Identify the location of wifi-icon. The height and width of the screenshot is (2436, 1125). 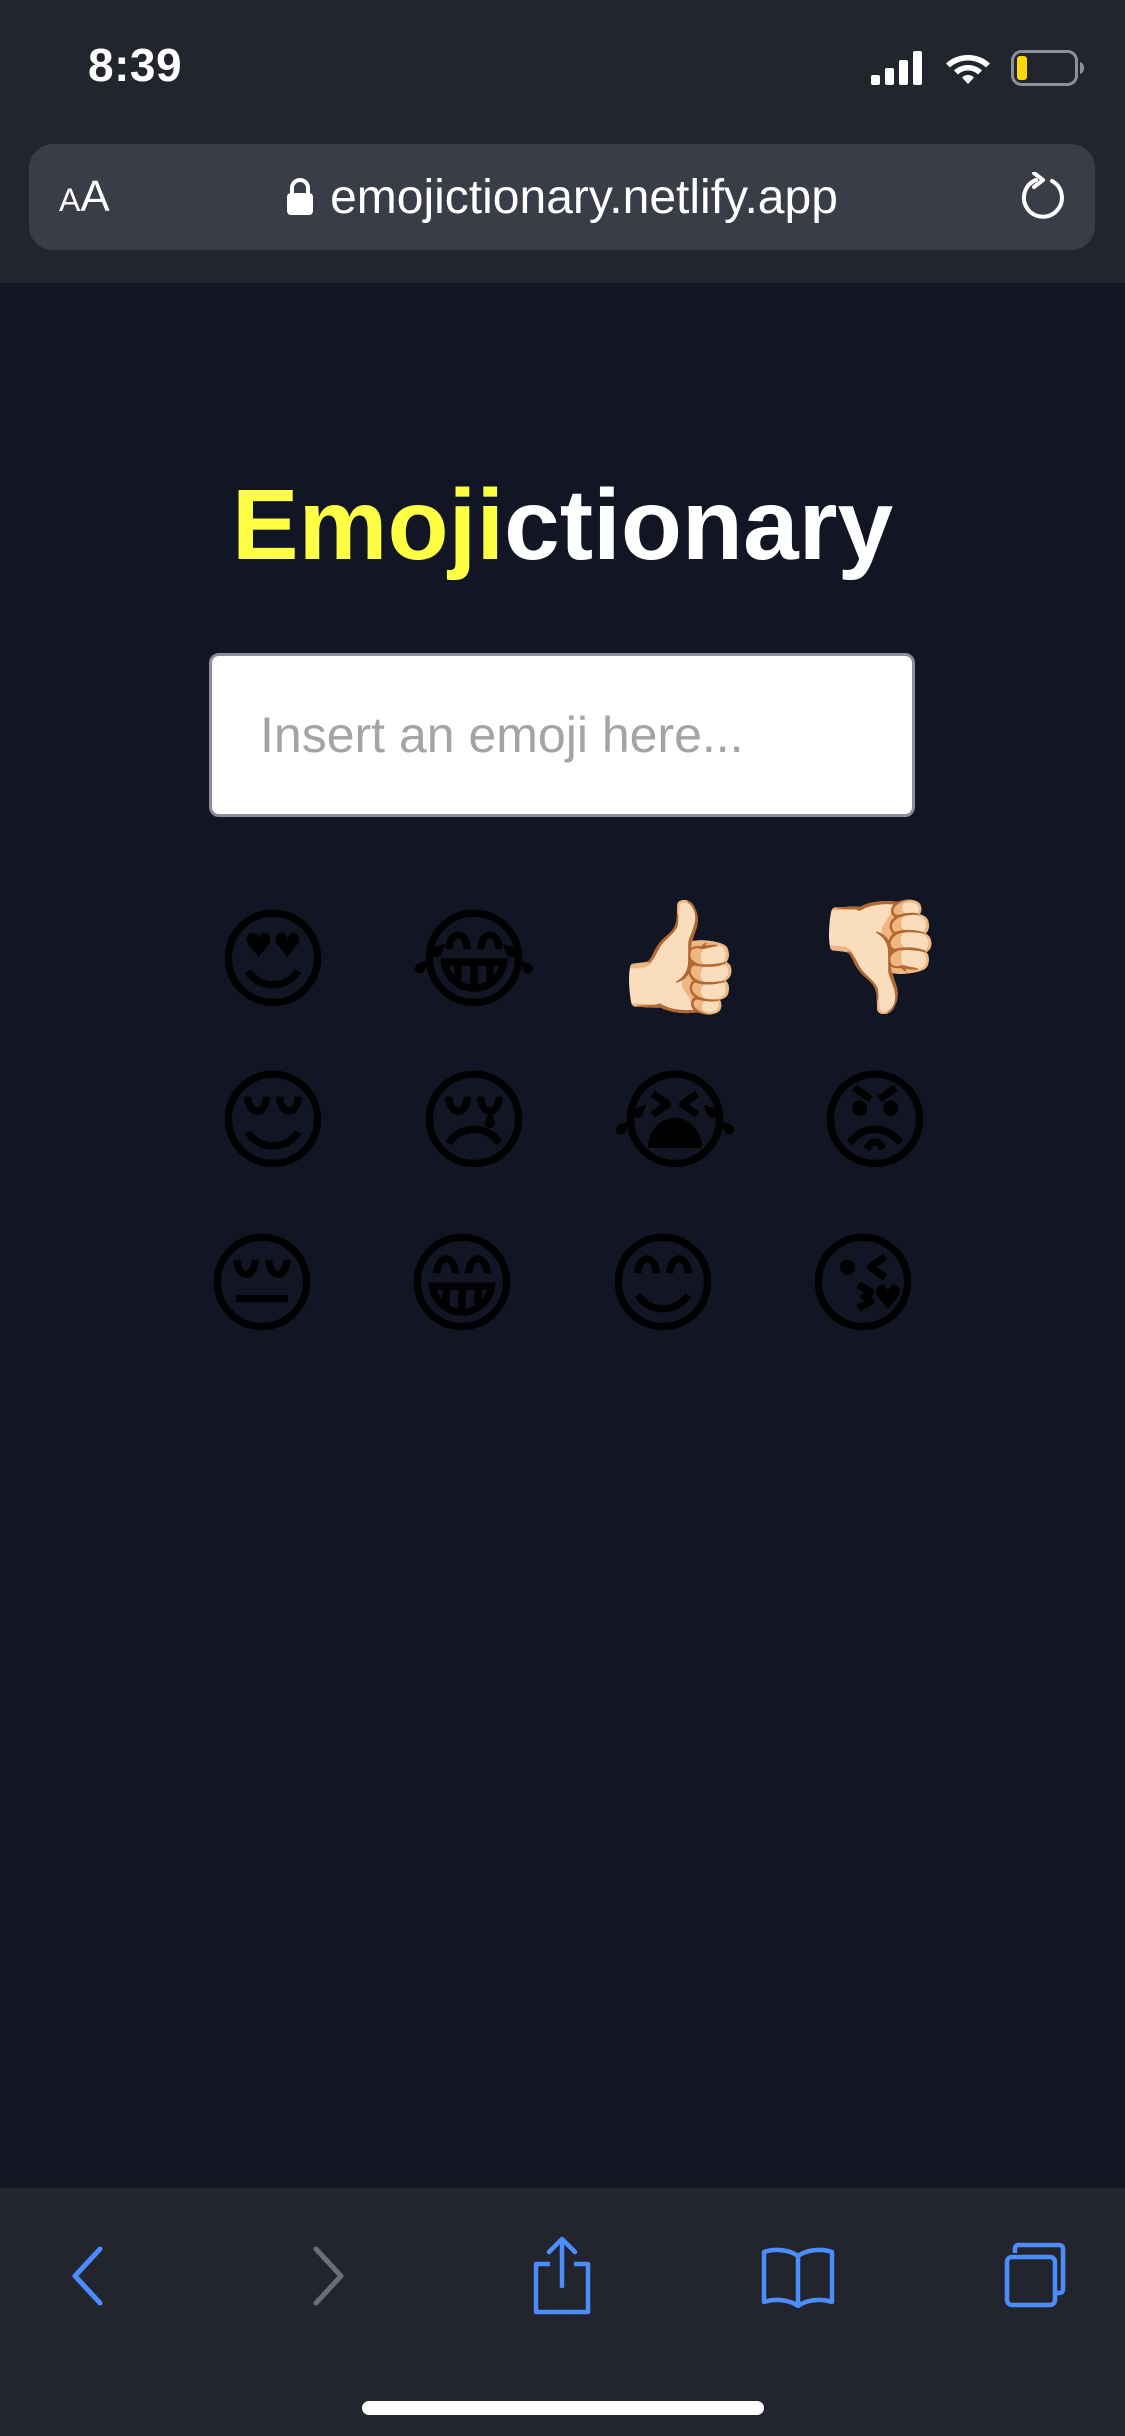
(968, 69).